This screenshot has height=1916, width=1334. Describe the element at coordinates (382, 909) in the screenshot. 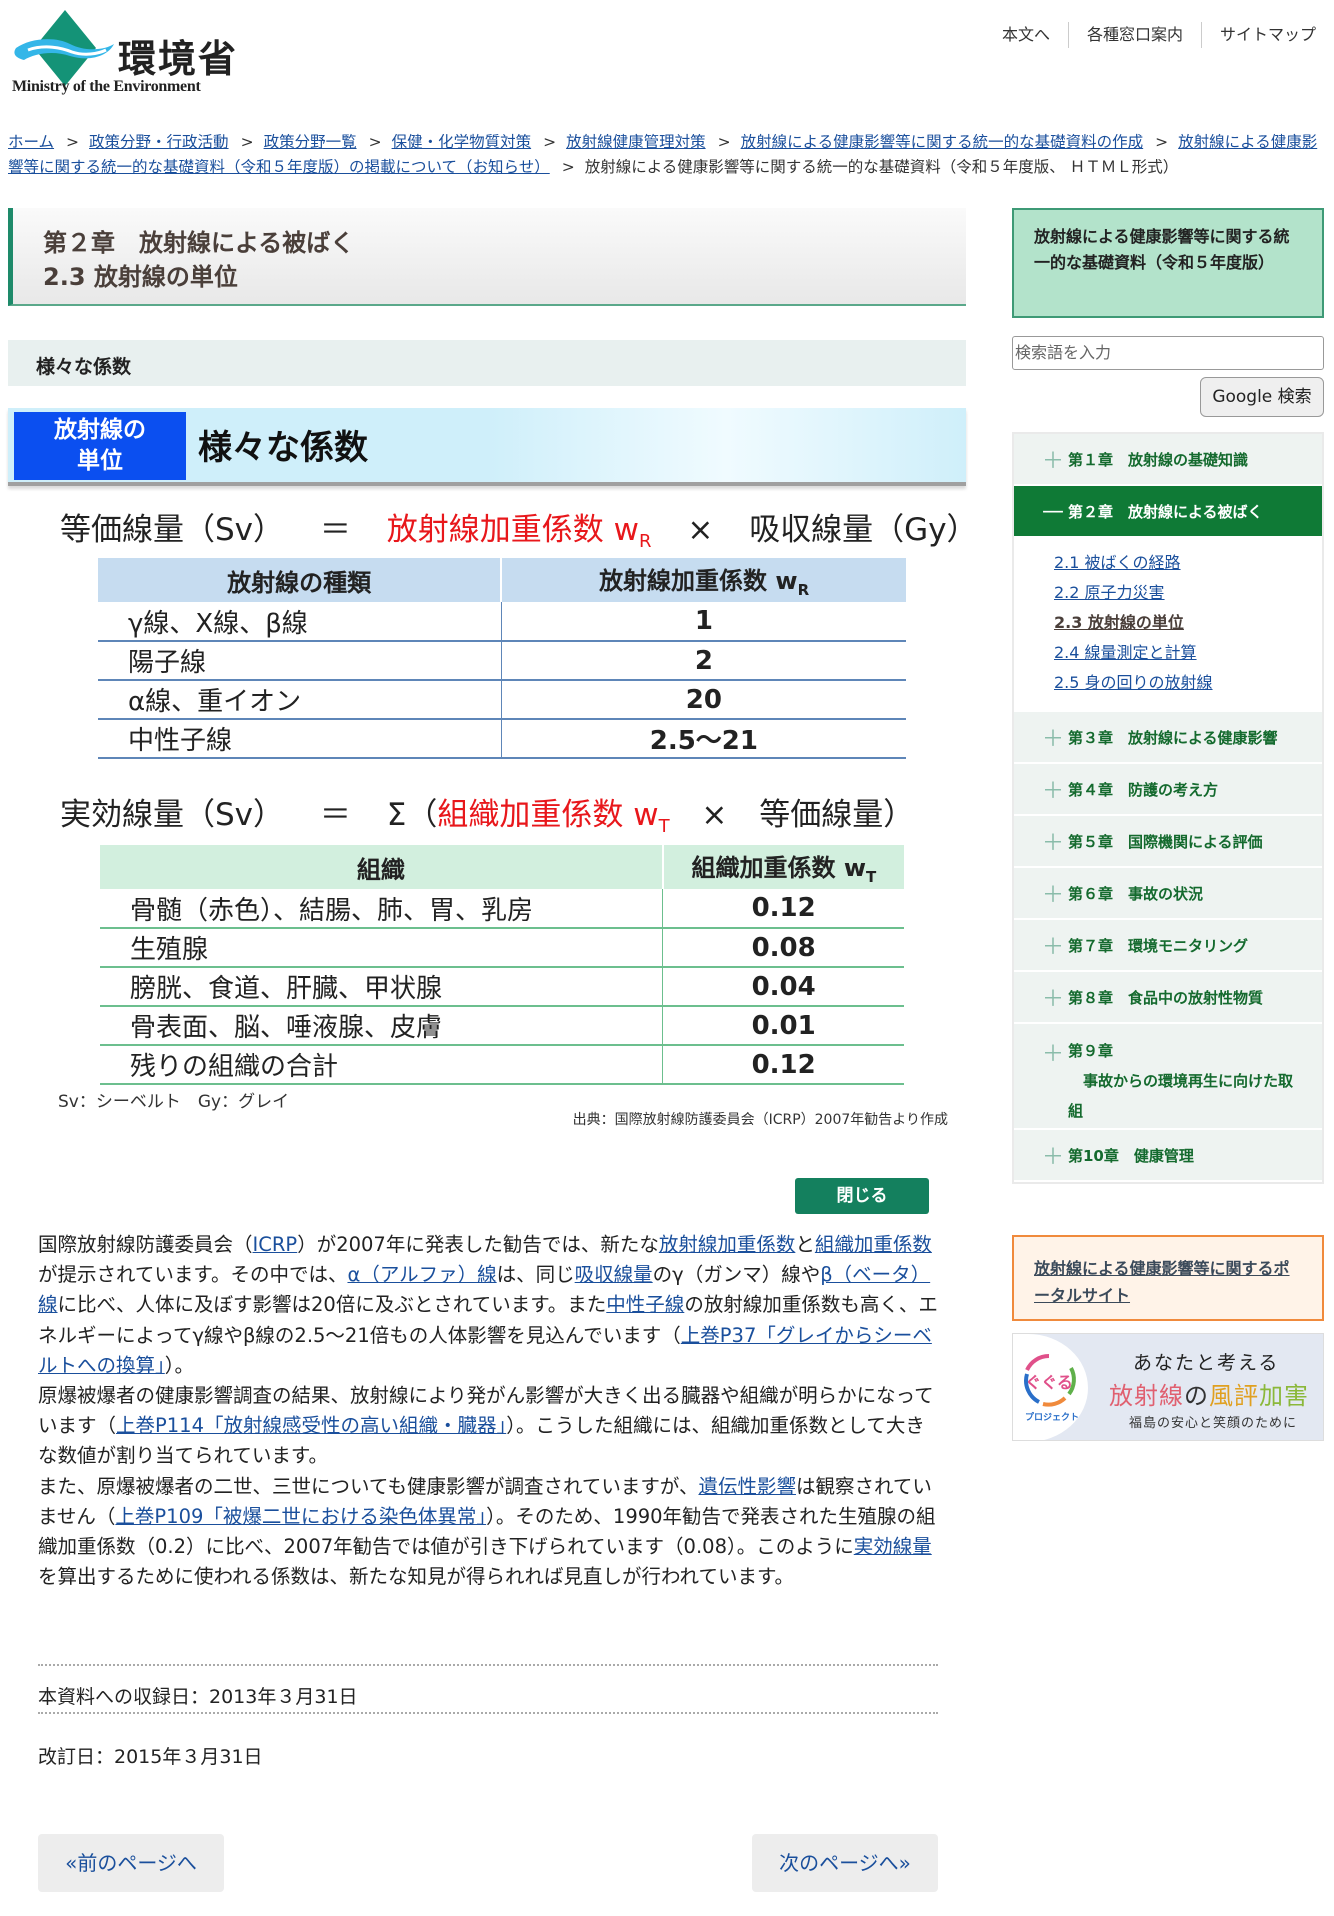

I see `table-cell-name: 骨髄（赤色）、結腸、肺、胃、乳房` at that location.